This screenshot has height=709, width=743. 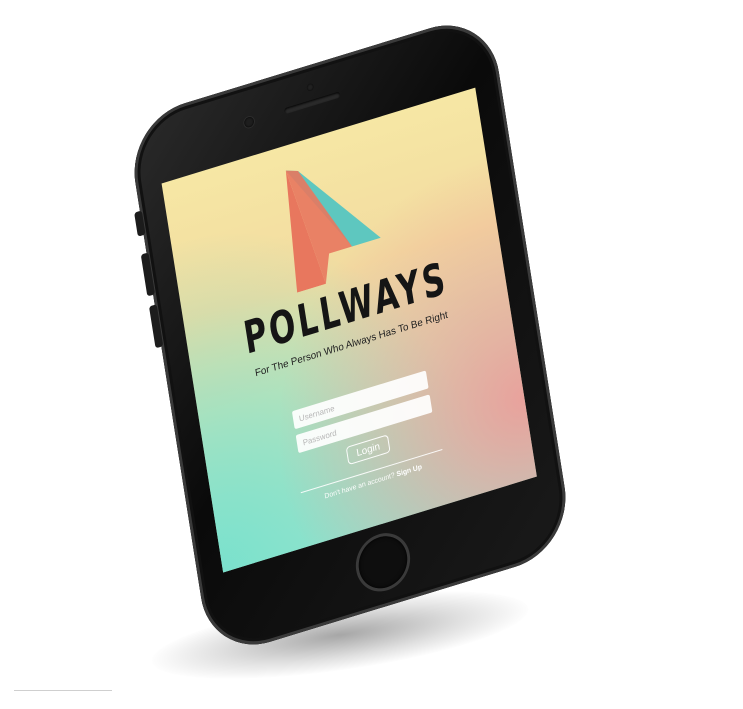 What do you see at coordinates (409, 471) in the screenshot?
I see `signup-link: Sign Up` at bounding box center [409, 471].